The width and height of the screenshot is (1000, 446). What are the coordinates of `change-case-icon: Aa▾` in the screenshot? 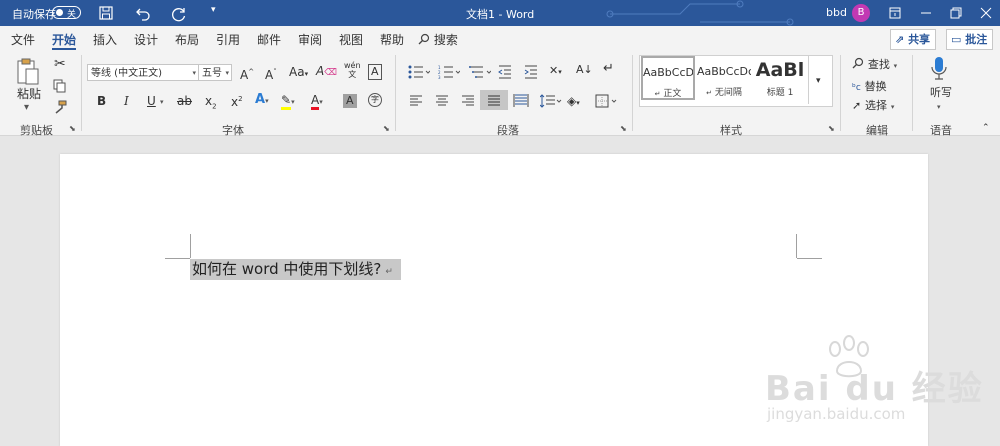 It's located at (298, 73).